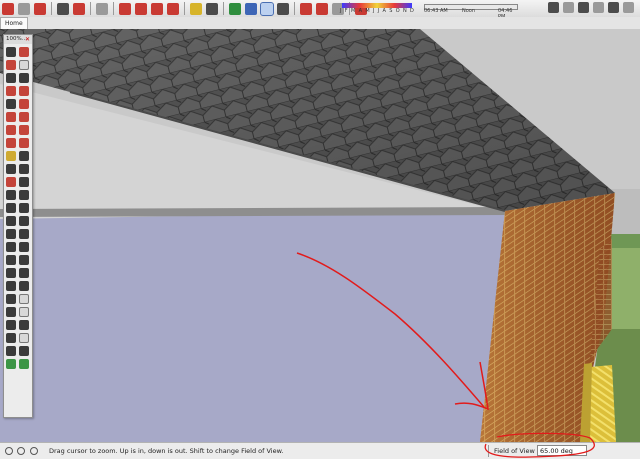  I want to click on time-start-label: 06:43 AM, so click(436, 11).